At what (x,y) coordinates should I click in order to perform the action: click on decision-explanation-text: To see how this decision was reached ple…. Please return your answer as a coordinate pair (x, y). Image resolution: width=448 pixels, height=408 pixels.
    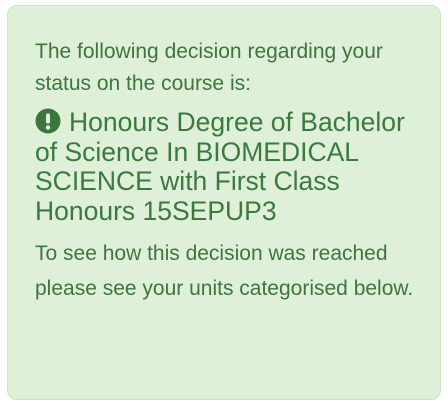
    Looking at the image, I should click on (224, 271).